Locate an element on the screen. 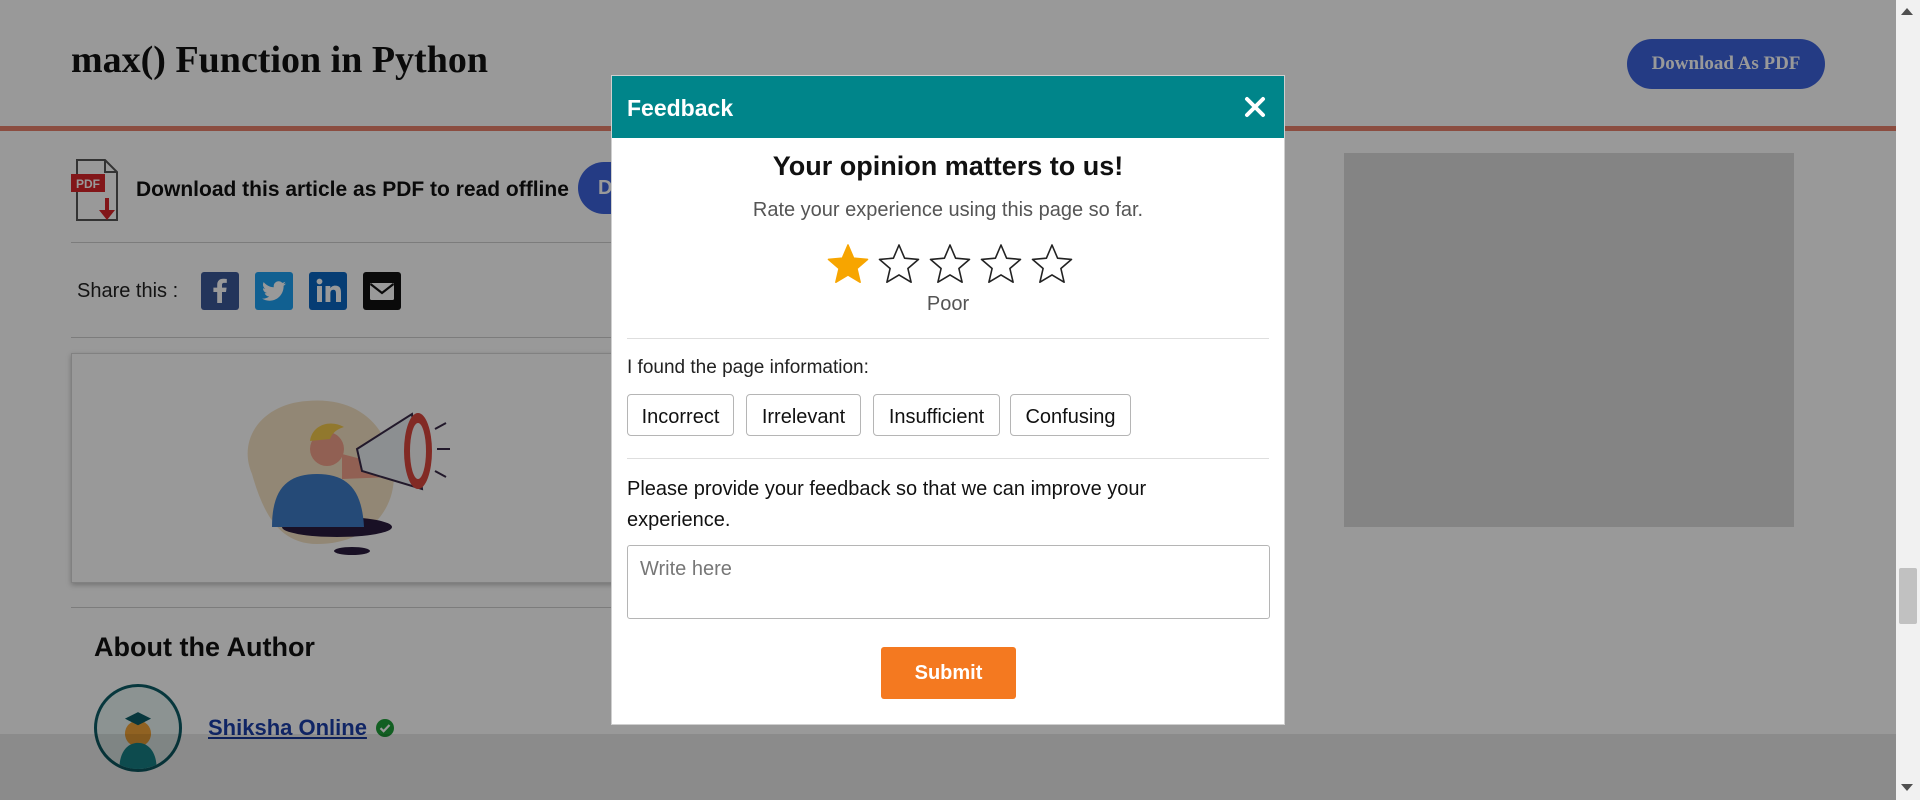 The height and width of the screenshot is (800, 1920). scroll-down-arrow-icon is located at coordinates (1907, 787).